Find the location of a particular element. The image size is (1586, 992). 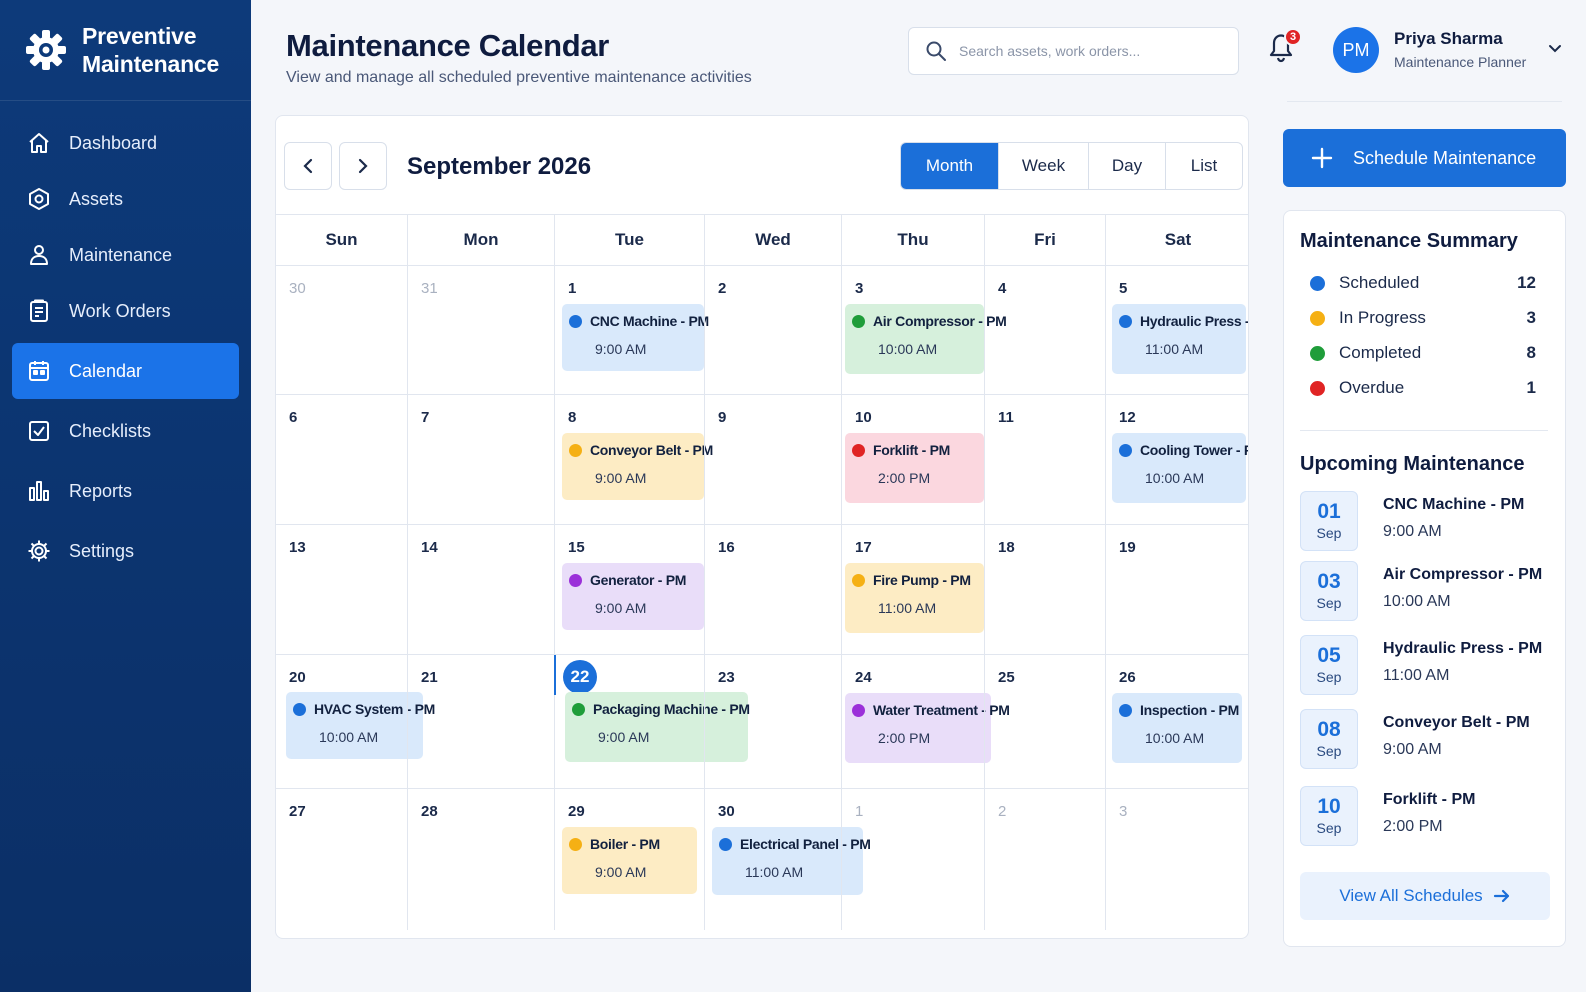

search-input is located at coordinates (1089, 51).